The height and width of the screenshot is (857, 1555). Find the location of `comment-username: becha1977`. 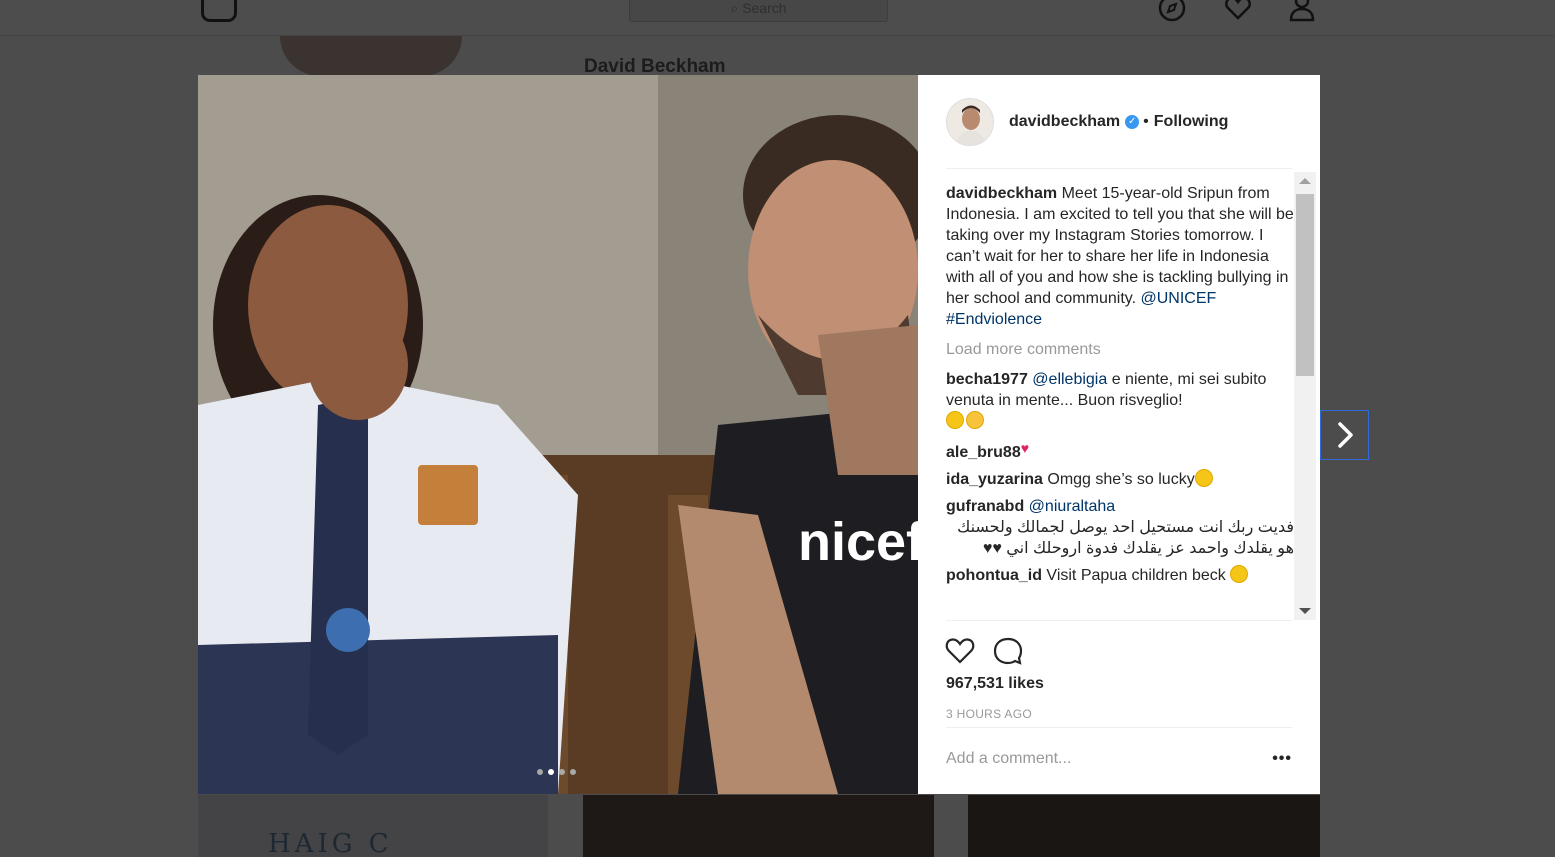

comment-username: becha1977 is located at coordinates (987, 379).